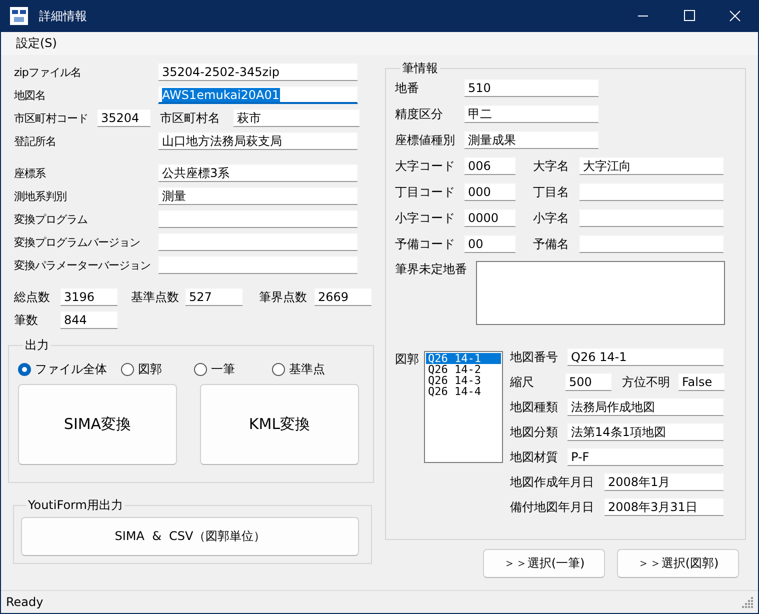 Image resolution: width=759 pixels, height=614 pixels. I want to click on field-label: 市区町村コード, so click(52, 118).